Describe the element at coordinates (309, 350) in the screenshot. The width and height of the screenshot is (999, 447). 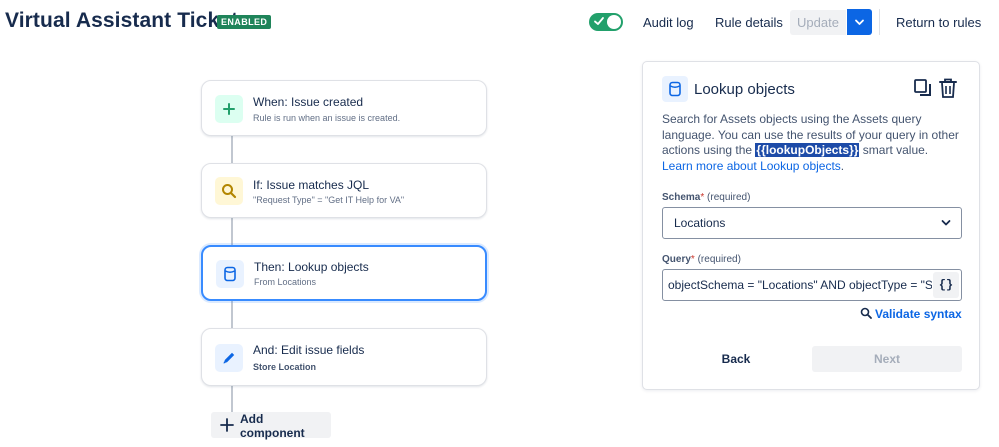
I see `step-title: And: Edit issue fields` at that location.